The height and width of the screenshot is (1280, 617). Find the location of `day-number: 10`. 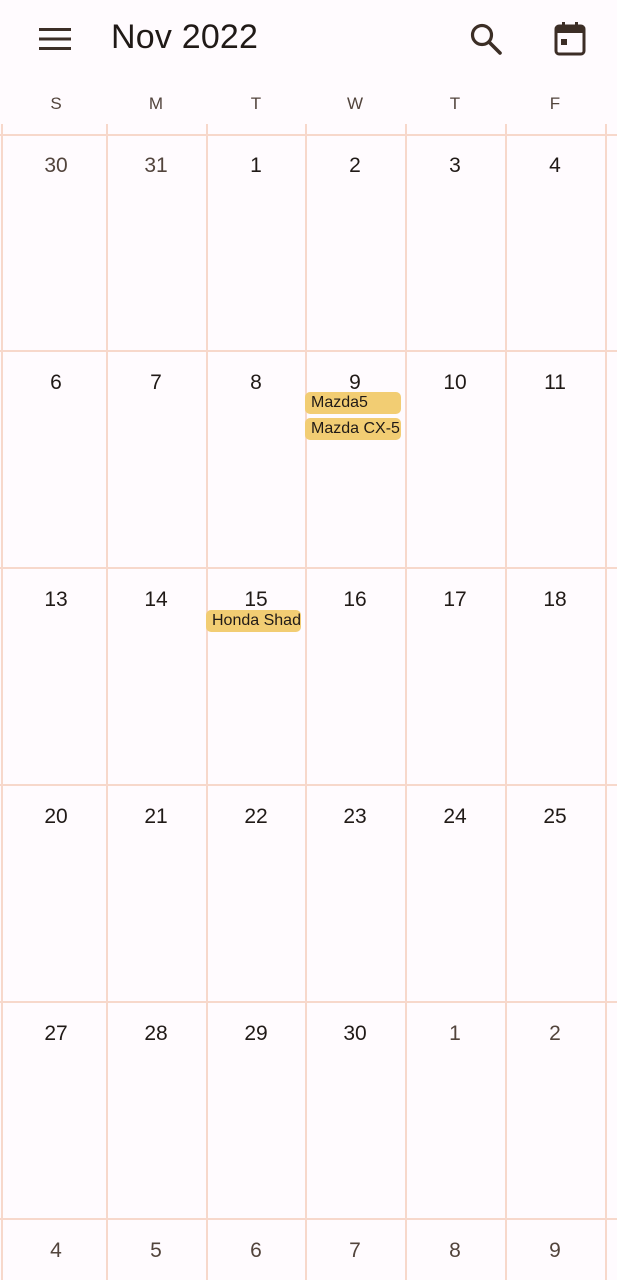

day-number: 10 is located at coordinates (455, 382).